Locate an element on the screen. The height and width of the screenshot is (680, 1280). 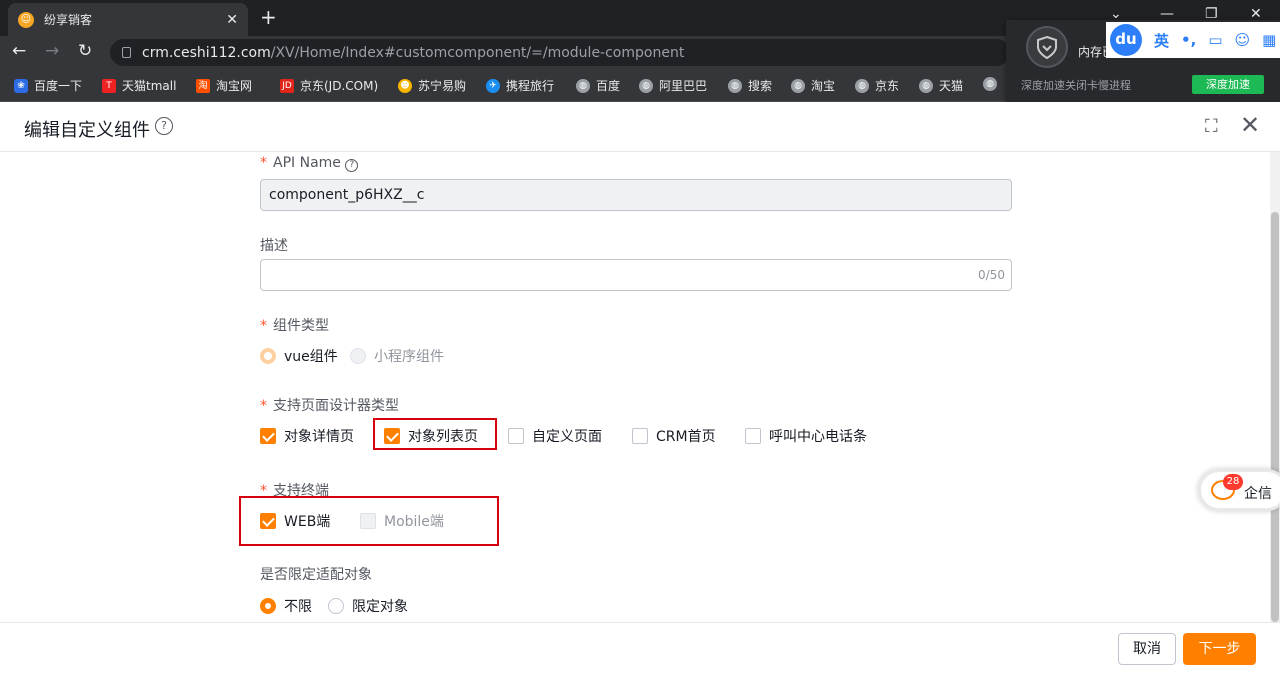
cancel-button: 取消 is located at coordinates (1147, 649).